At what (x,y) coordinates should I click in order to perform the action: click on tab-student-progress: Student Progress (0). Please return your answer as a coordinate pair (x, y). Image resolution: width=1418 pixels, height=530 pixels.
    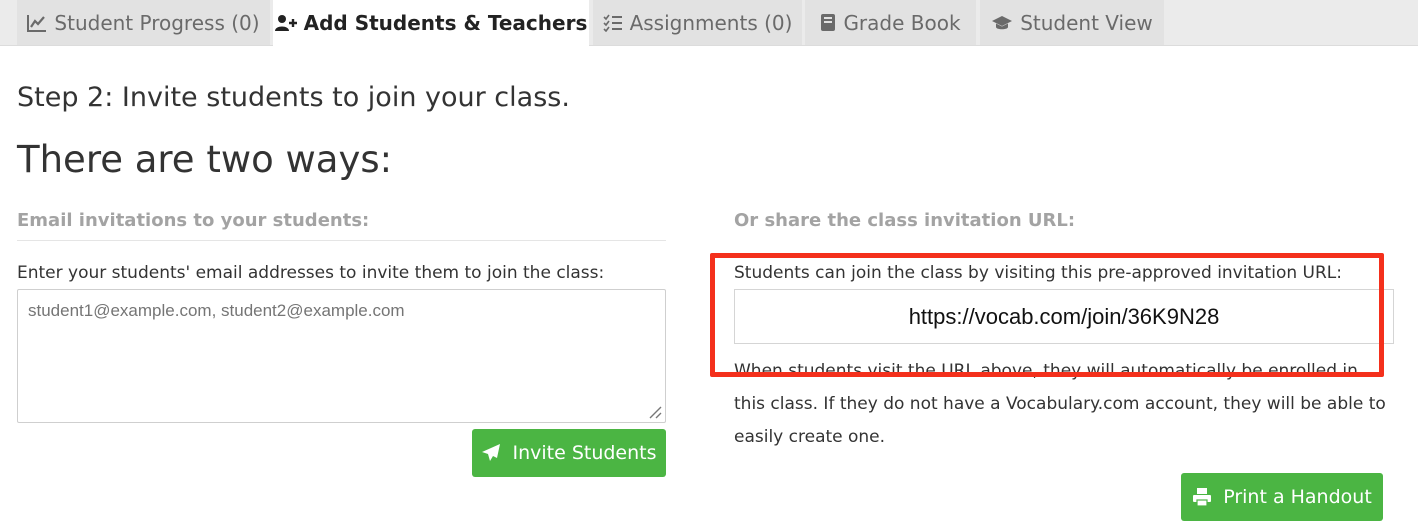
    Looking at the image, I should click on (143, 22).